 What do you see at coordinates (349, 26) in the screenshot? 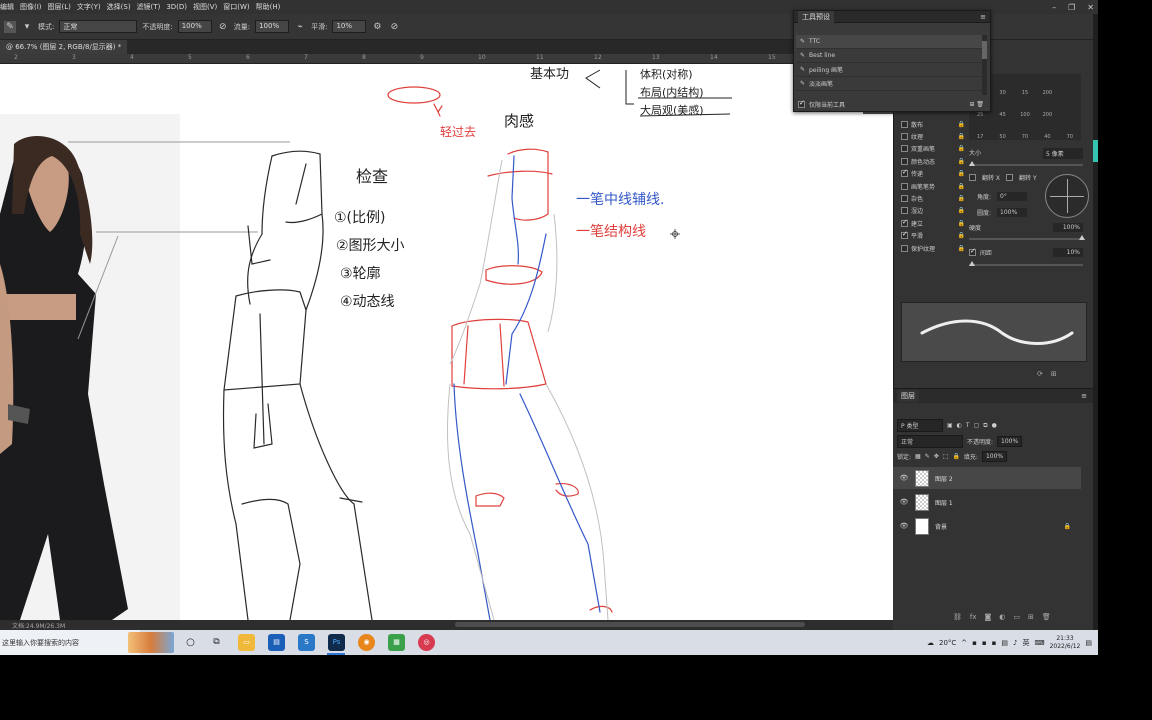
I see `smoothing-input: 10%` at bounding box center [349, 26].